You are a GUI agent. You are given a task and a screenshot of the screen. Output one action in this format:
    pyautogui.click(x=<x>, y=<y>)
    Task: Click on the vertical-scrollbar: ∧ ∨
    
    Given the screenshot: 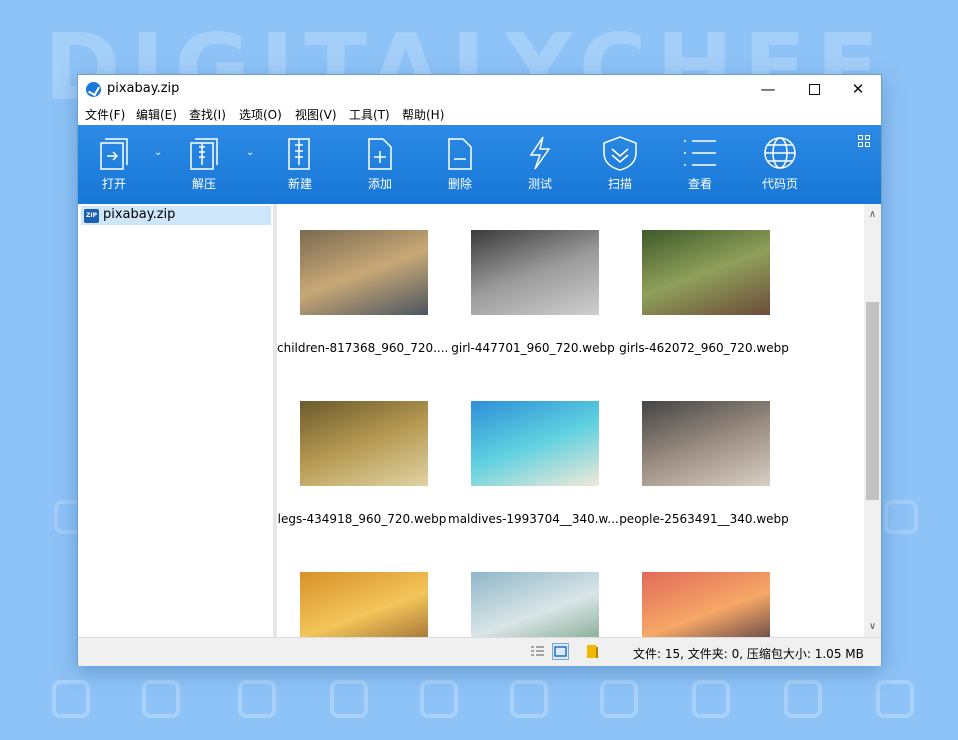 What is the action you would take?
    pyautogui.click(x=872, y=420)
    